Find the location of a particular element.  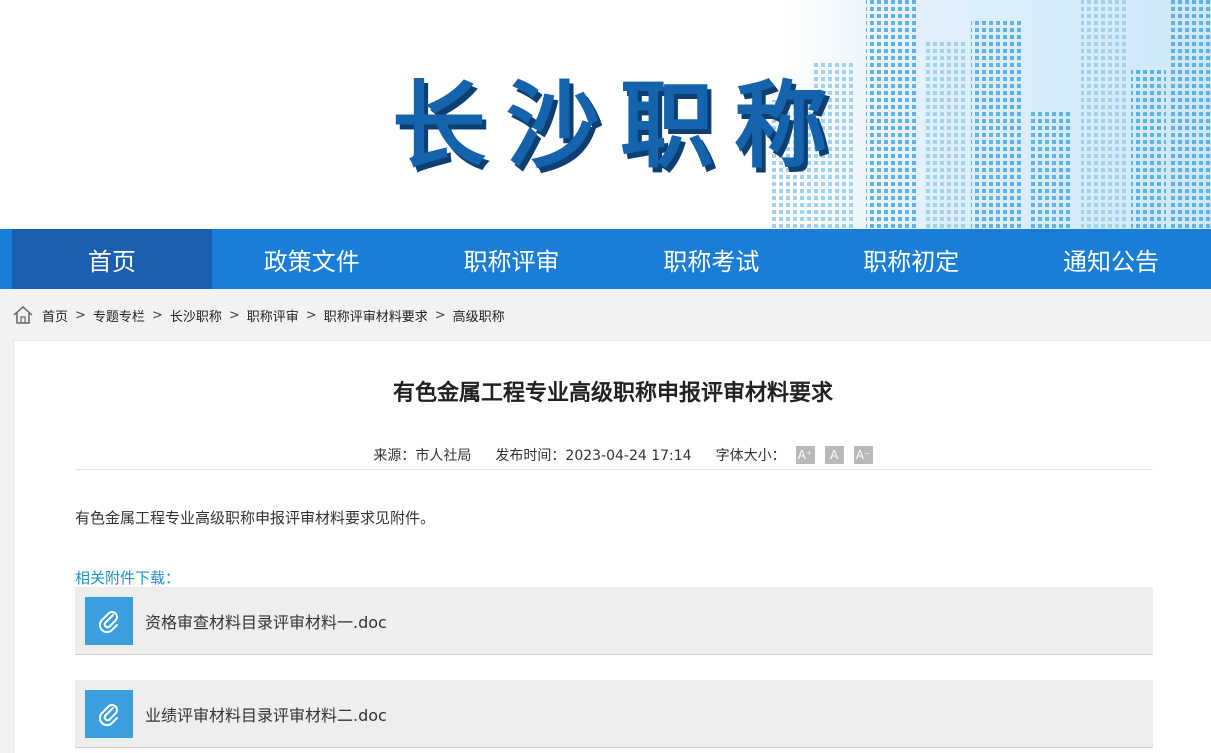

breadcrumb-item-changsha: 长沙职称 is located at coordinates (196, 315).